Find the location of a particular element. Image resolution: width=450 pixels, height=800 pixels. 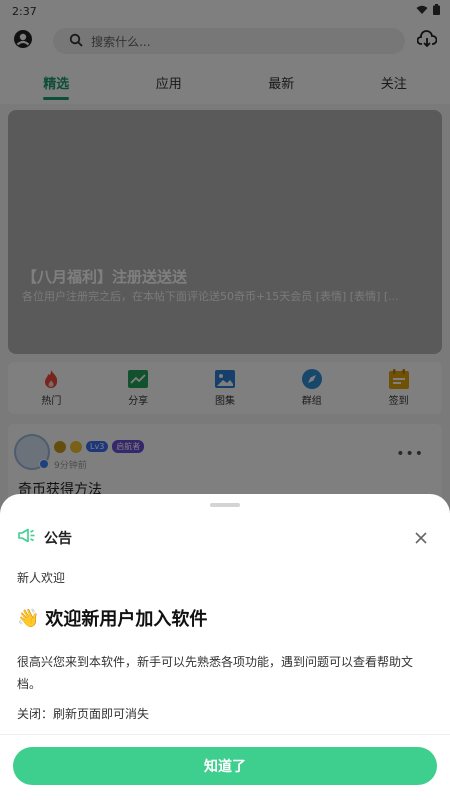

notice-close-hint: 关闭：刷新页面即可消失 is located at coordinates (83, 714).